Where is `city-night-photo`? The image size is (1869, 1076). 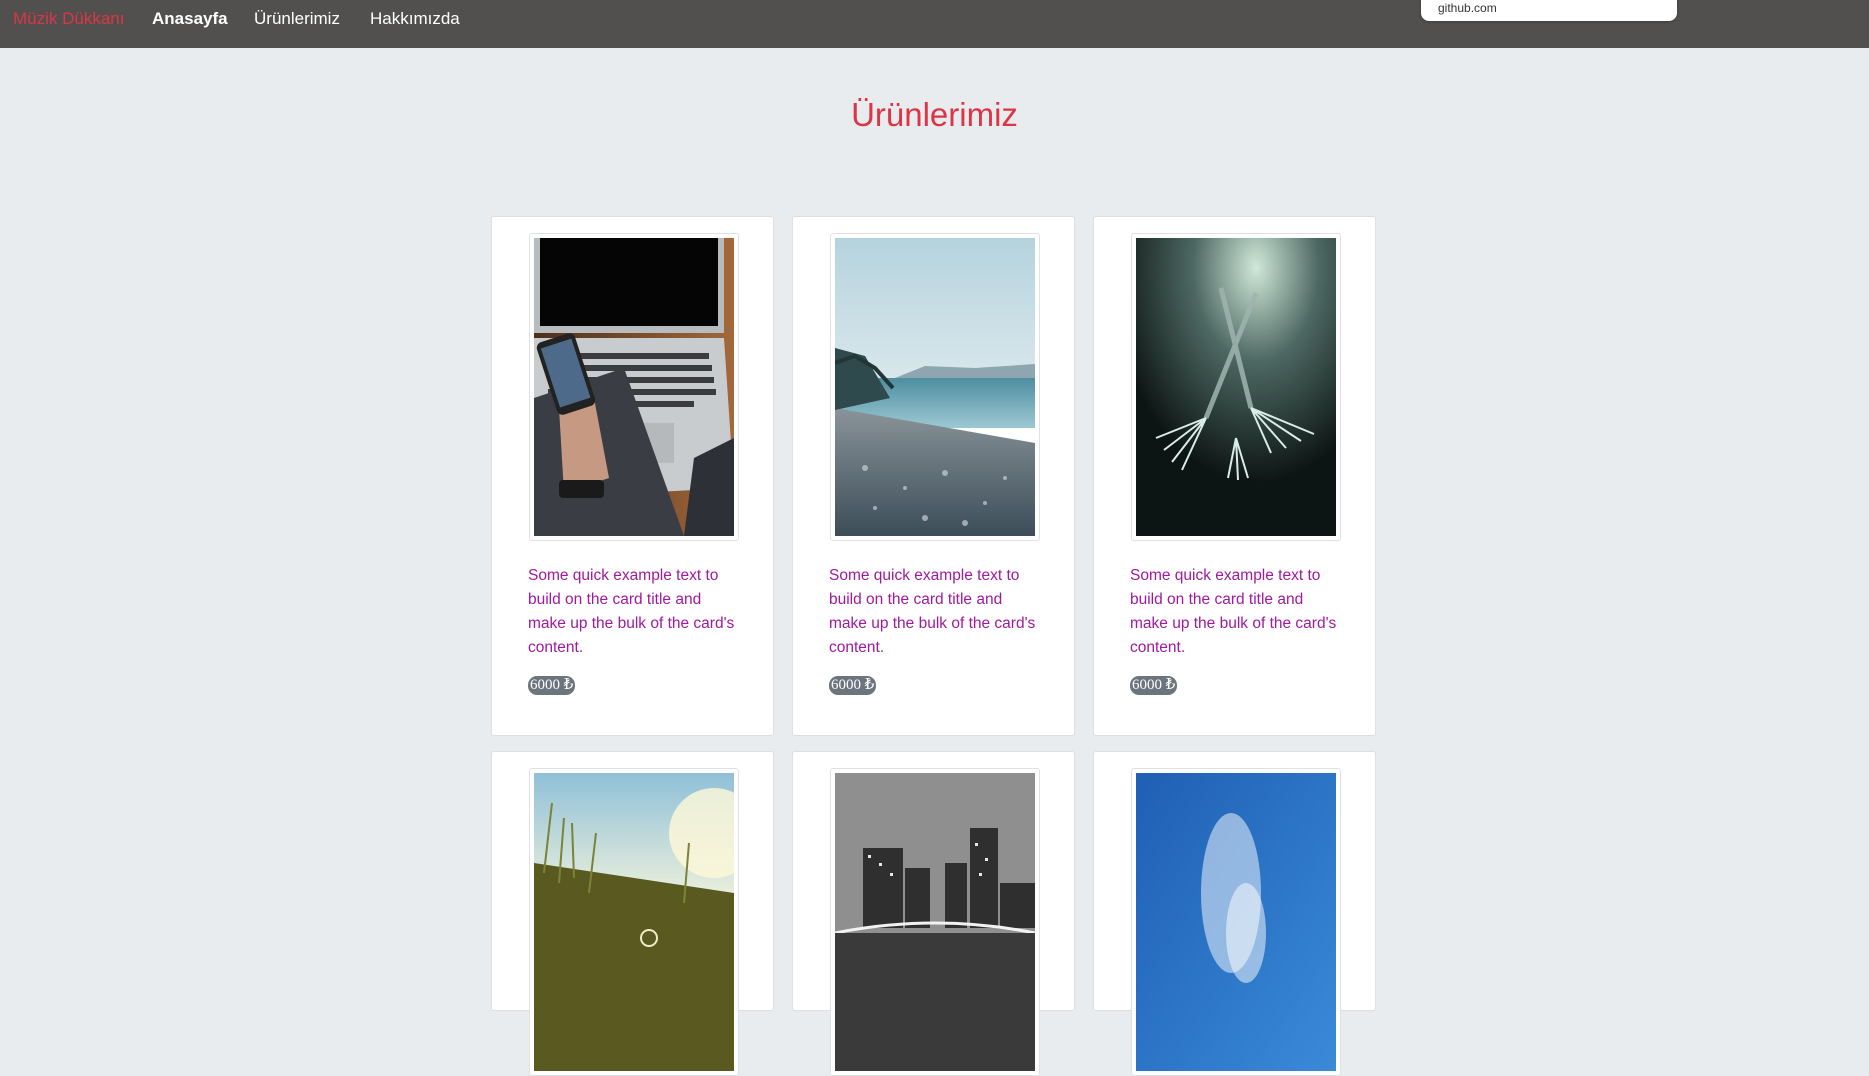
city-night-photo is located at coordinates (935, 922).